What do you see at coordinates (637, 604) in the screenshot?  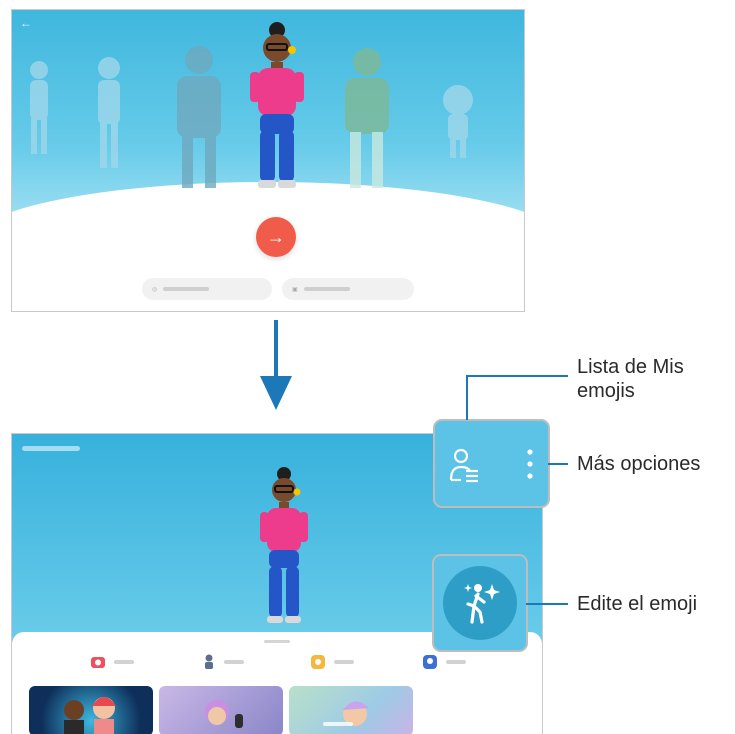 I see `edit-emoji-label: Edite el emoji` at bounding box center [637, 604].